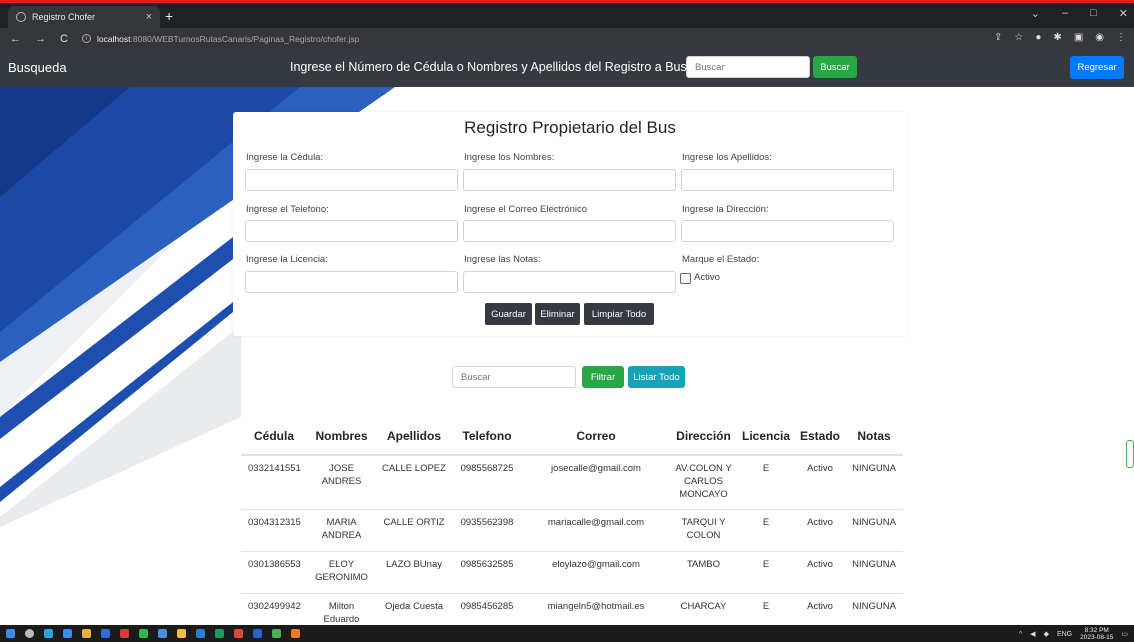 The width and height of the screenshot is (1134, 642). What do you see at coordinates (603, 377) in the screenshot?
I see `filter-button: Filtrar` at bounding box center [603, 377].